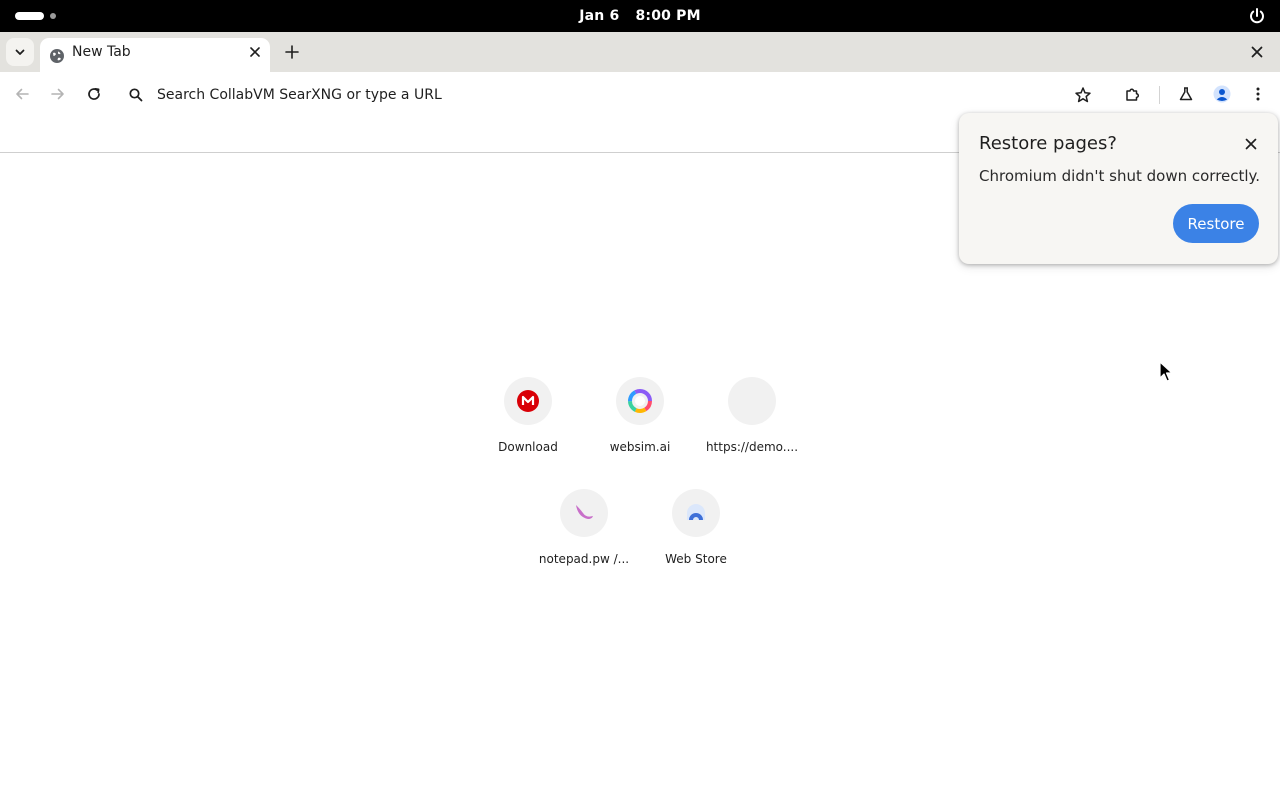 Image resolution: width=1280 pixels, height=800 pixels. I want to click on reload-icon, so click(94, 93).